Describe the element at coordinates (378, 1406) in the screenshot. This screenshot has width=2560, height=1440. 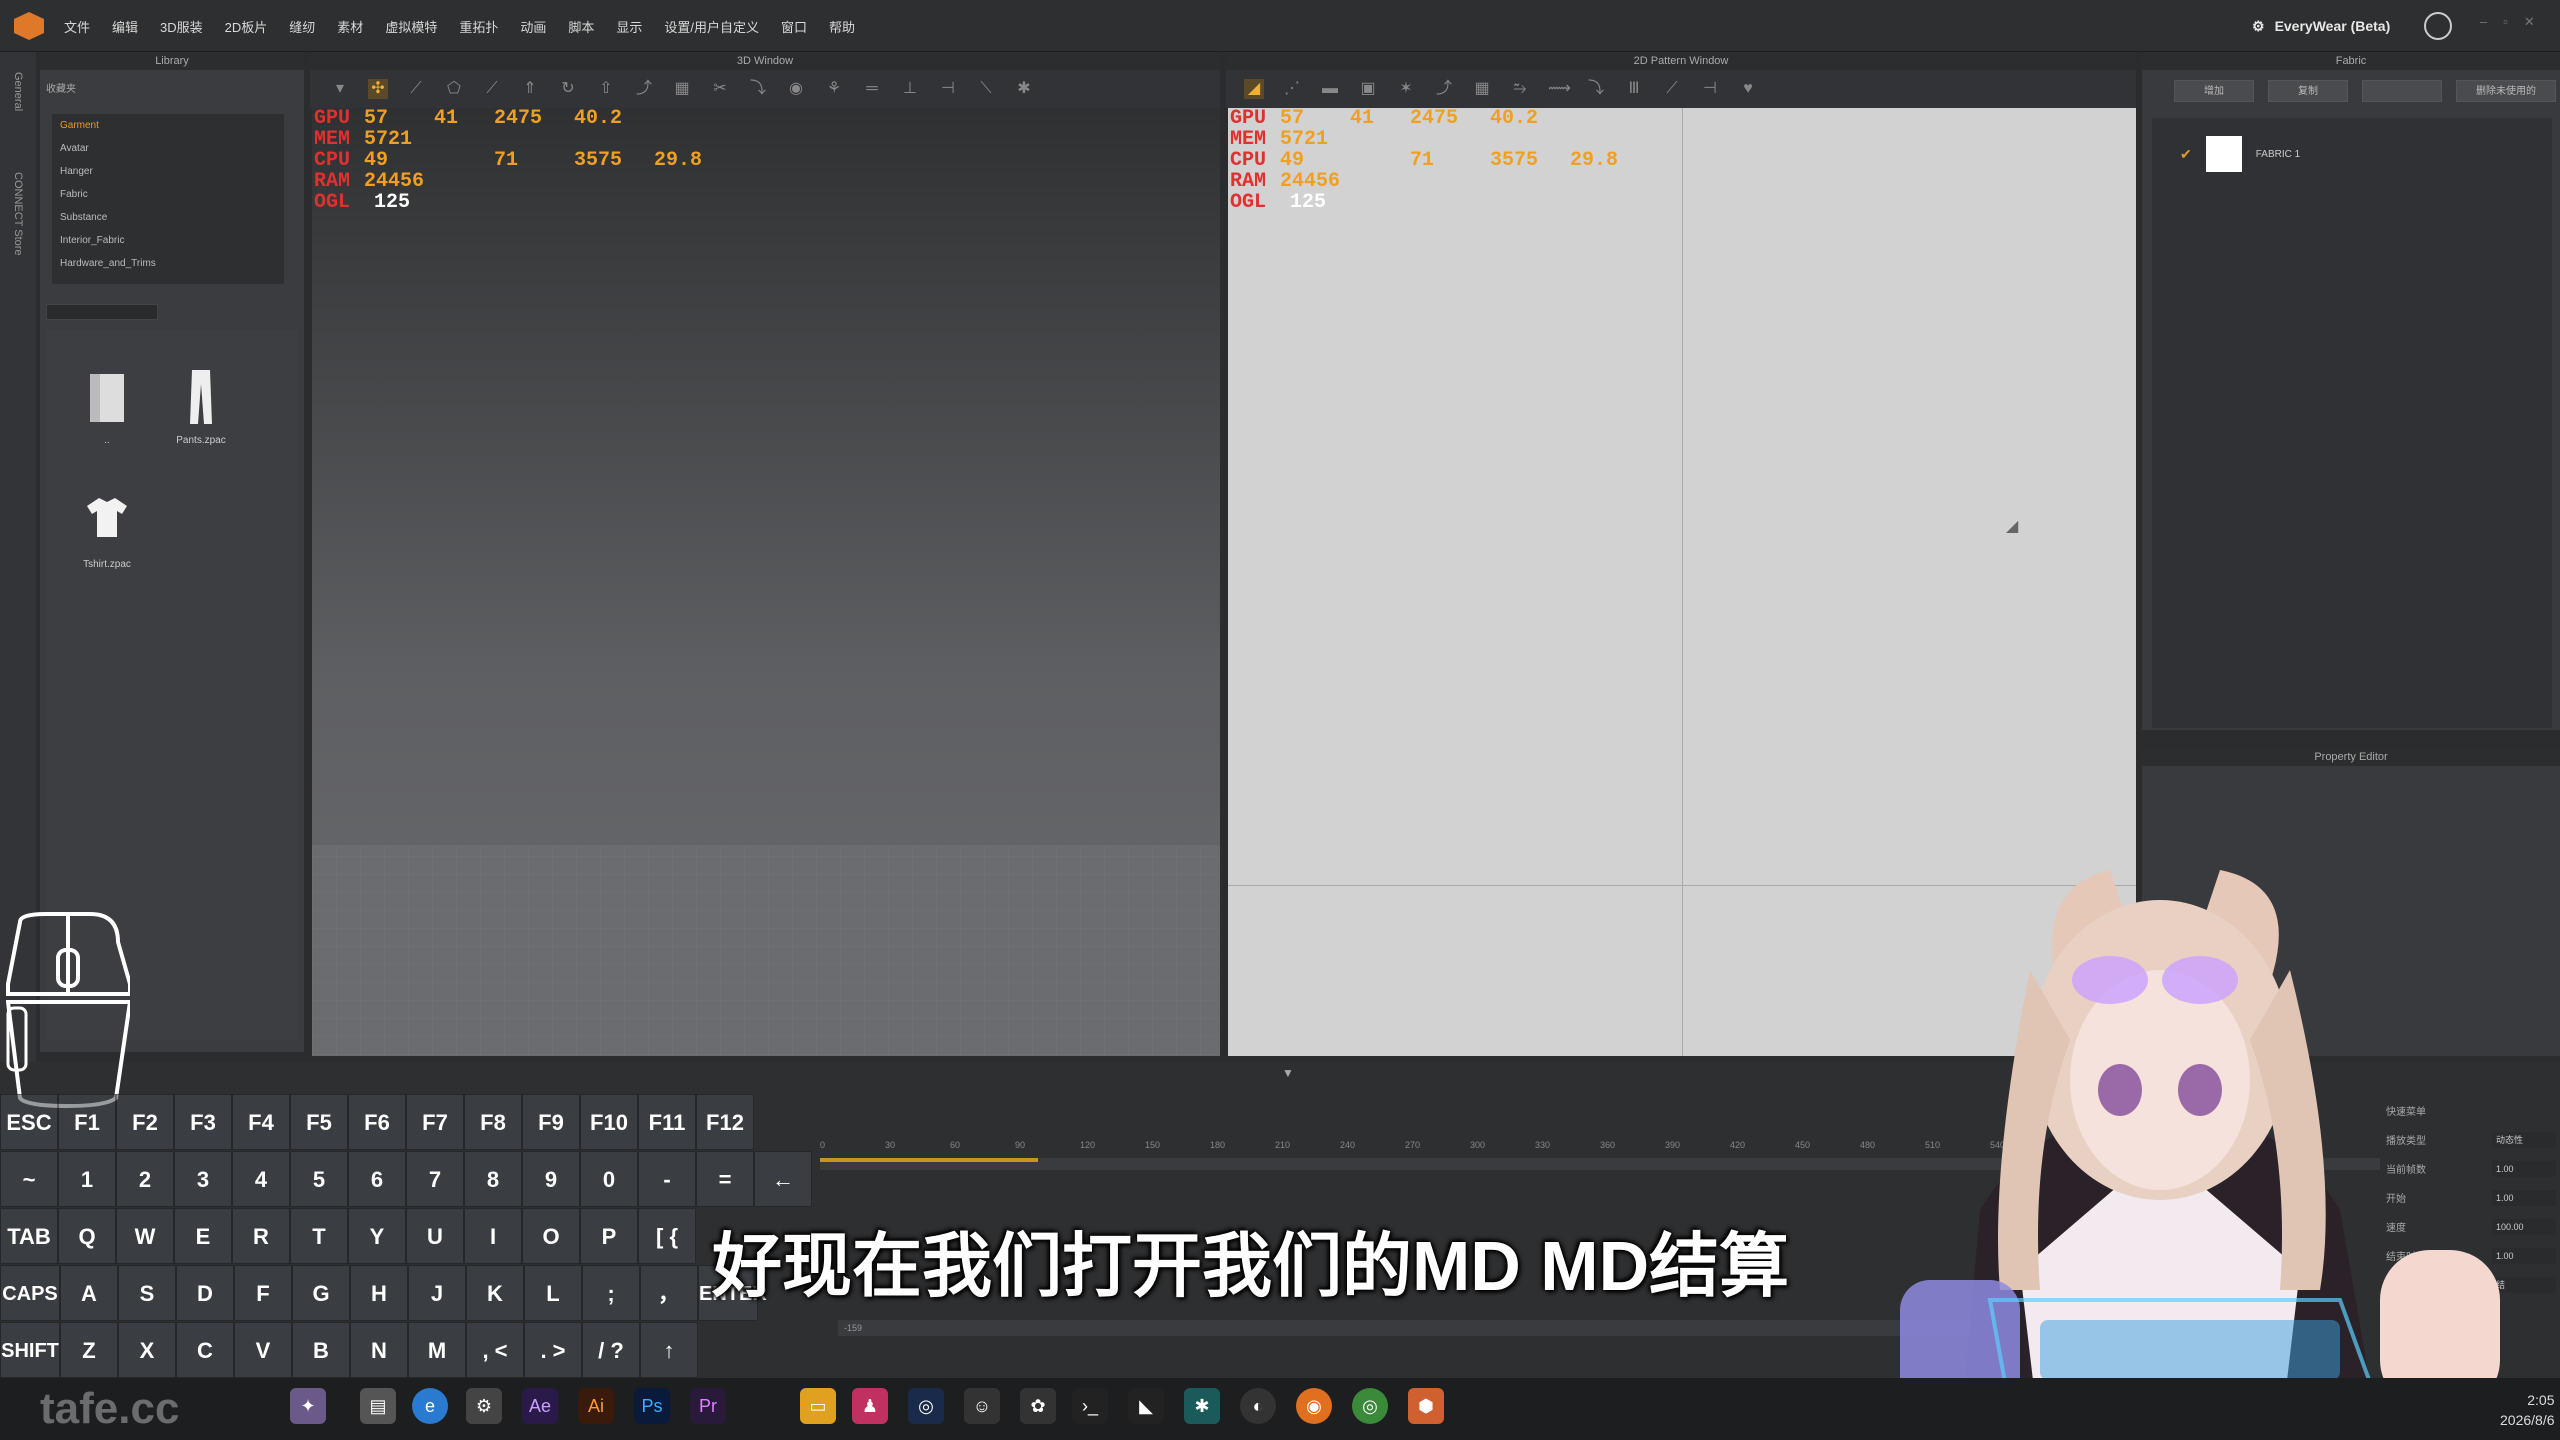
I see `files-icon: ▤` at that location.